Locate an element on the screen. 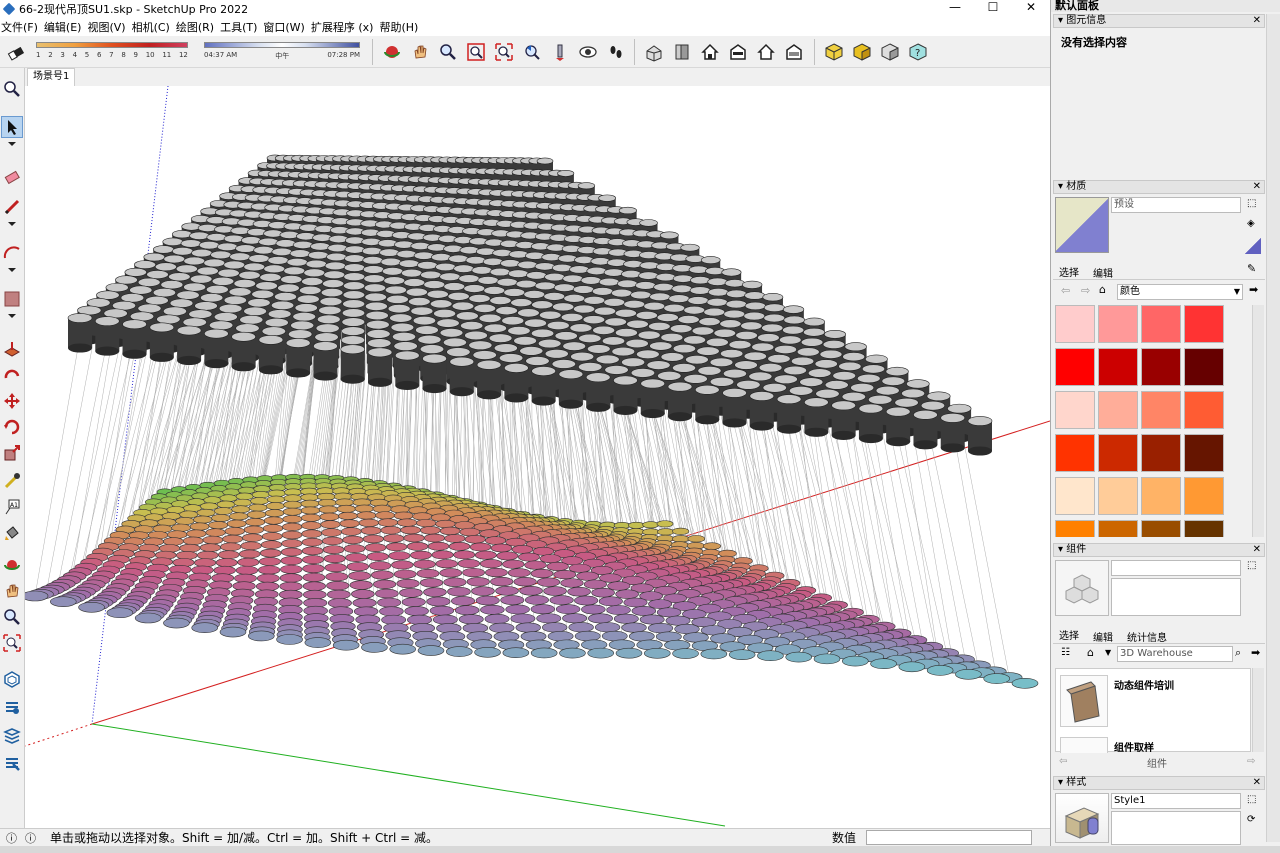 The width and height of the screenshot is (1280, 853). eyedropper-icon: ✎ is located at coordinates (1251, 268).